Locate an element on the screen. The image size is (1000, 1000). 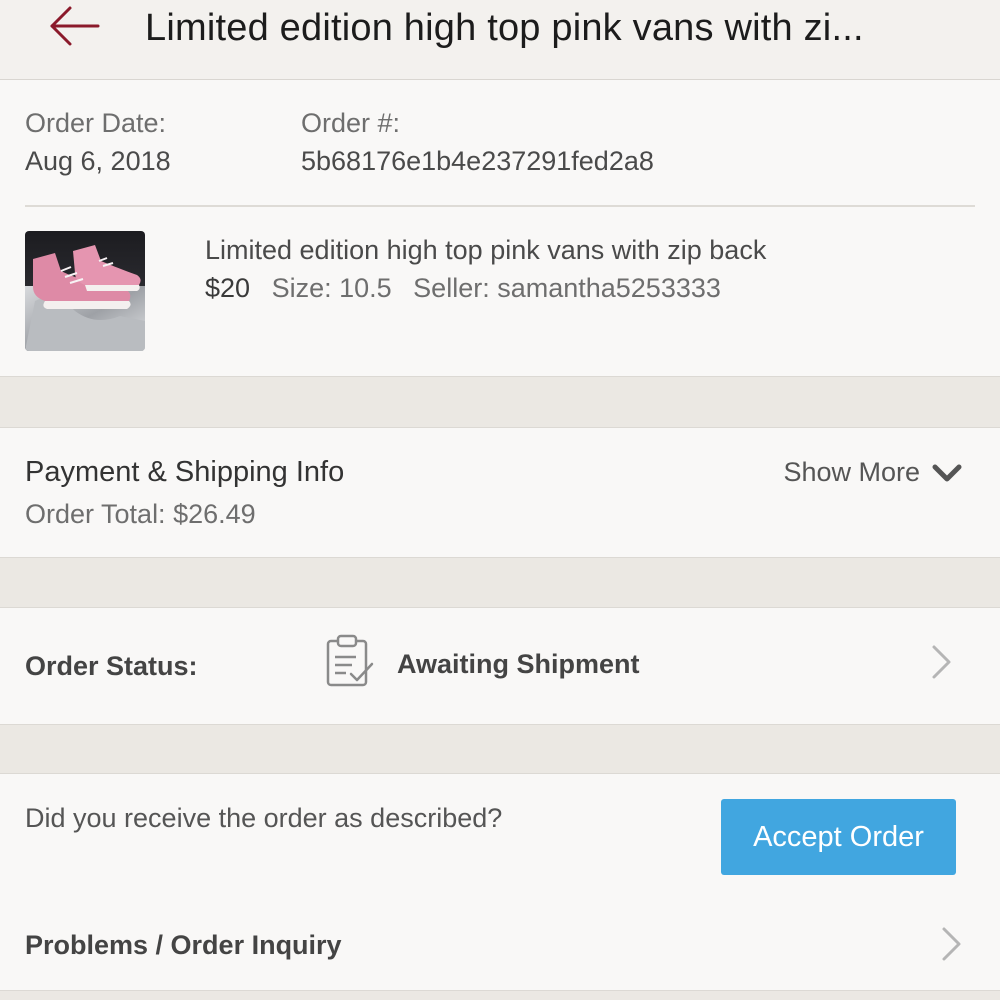
payment-shipping-title: Payment & Shipping Info is located at coordinates (185, 472).